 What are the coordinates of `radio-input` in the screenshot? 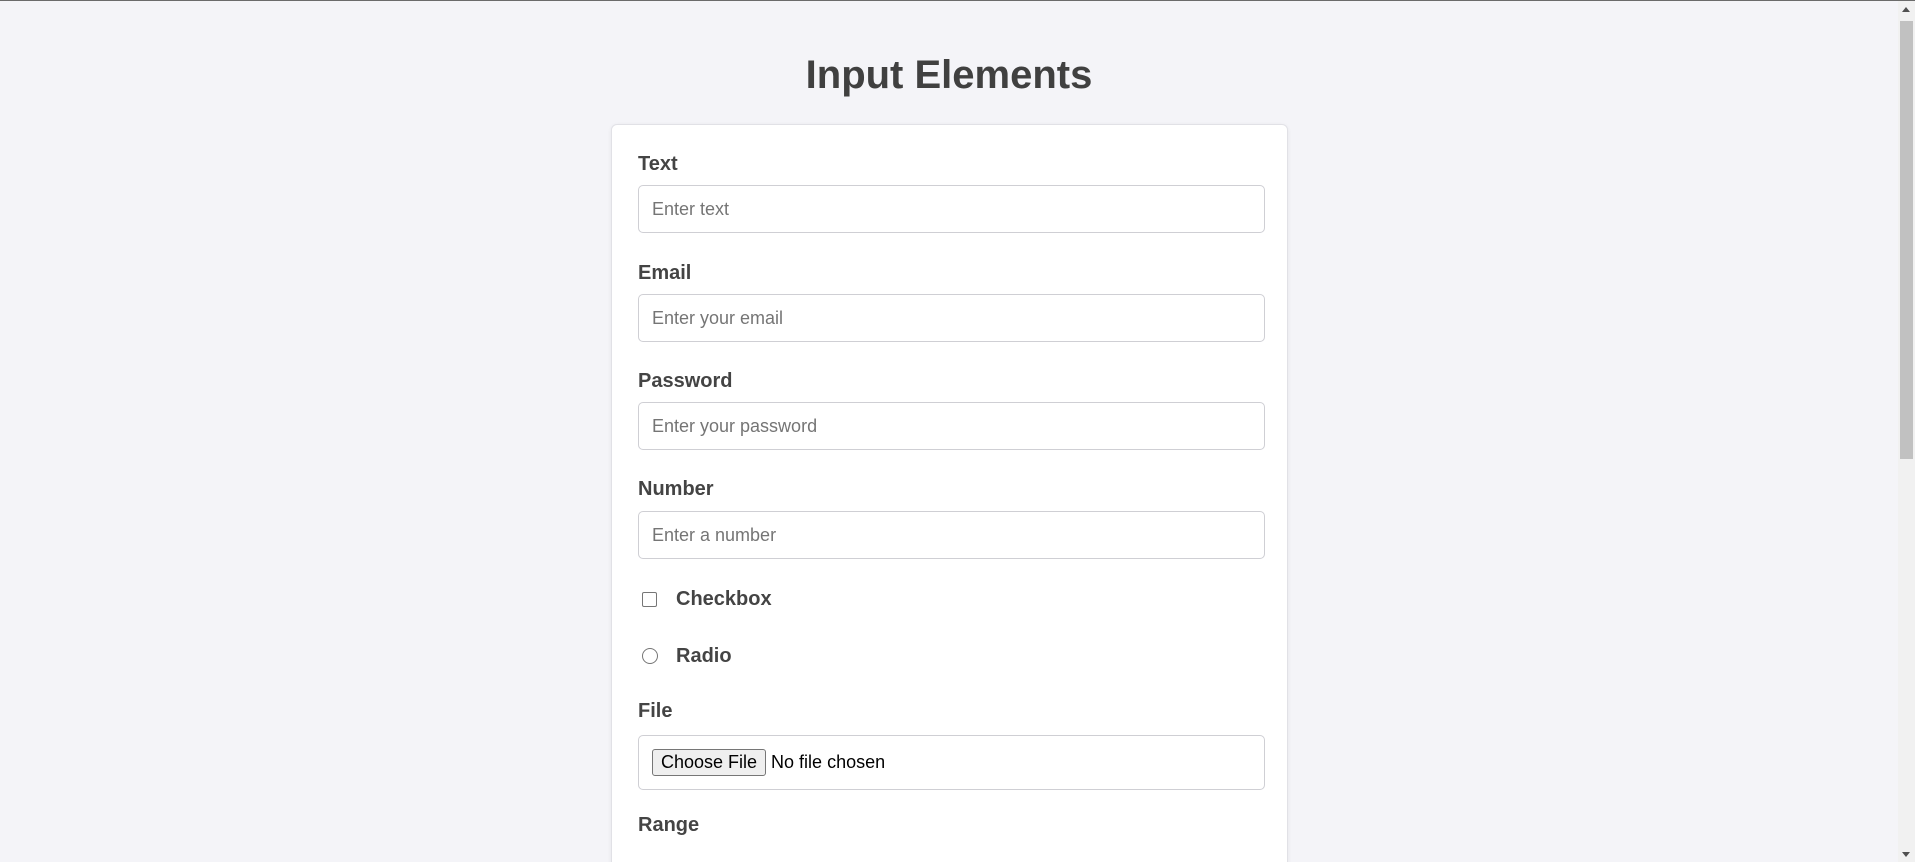 It's located at (650, 656).